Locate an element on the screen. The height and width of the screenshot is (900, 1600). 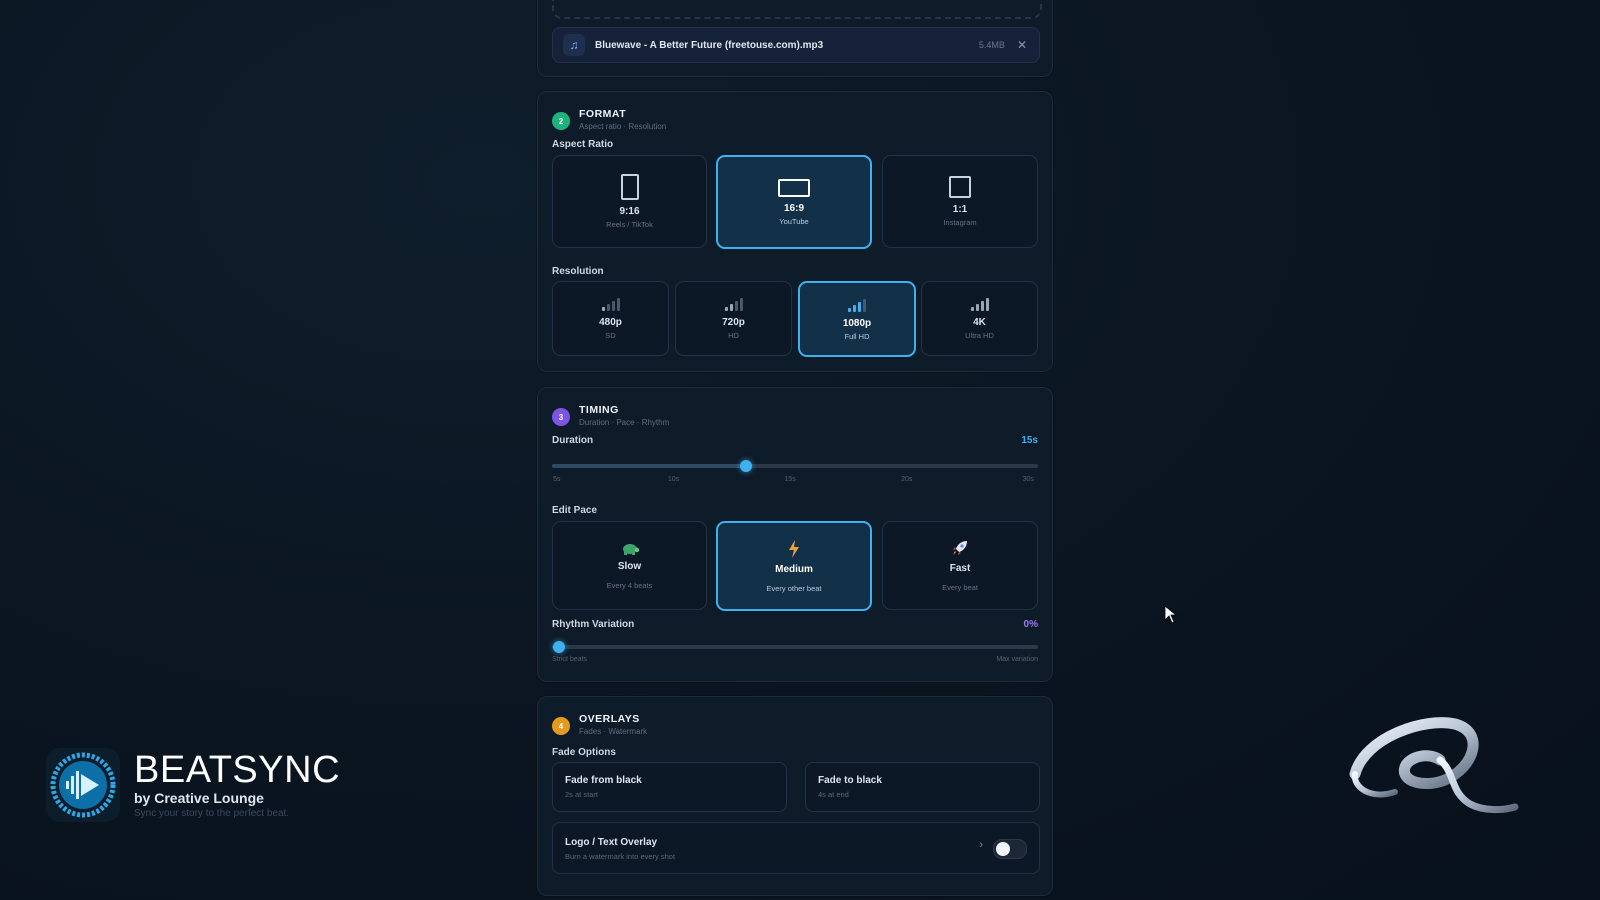
rhythm-variation-label: Rhythm Variation is located at coordinates (593, 624).